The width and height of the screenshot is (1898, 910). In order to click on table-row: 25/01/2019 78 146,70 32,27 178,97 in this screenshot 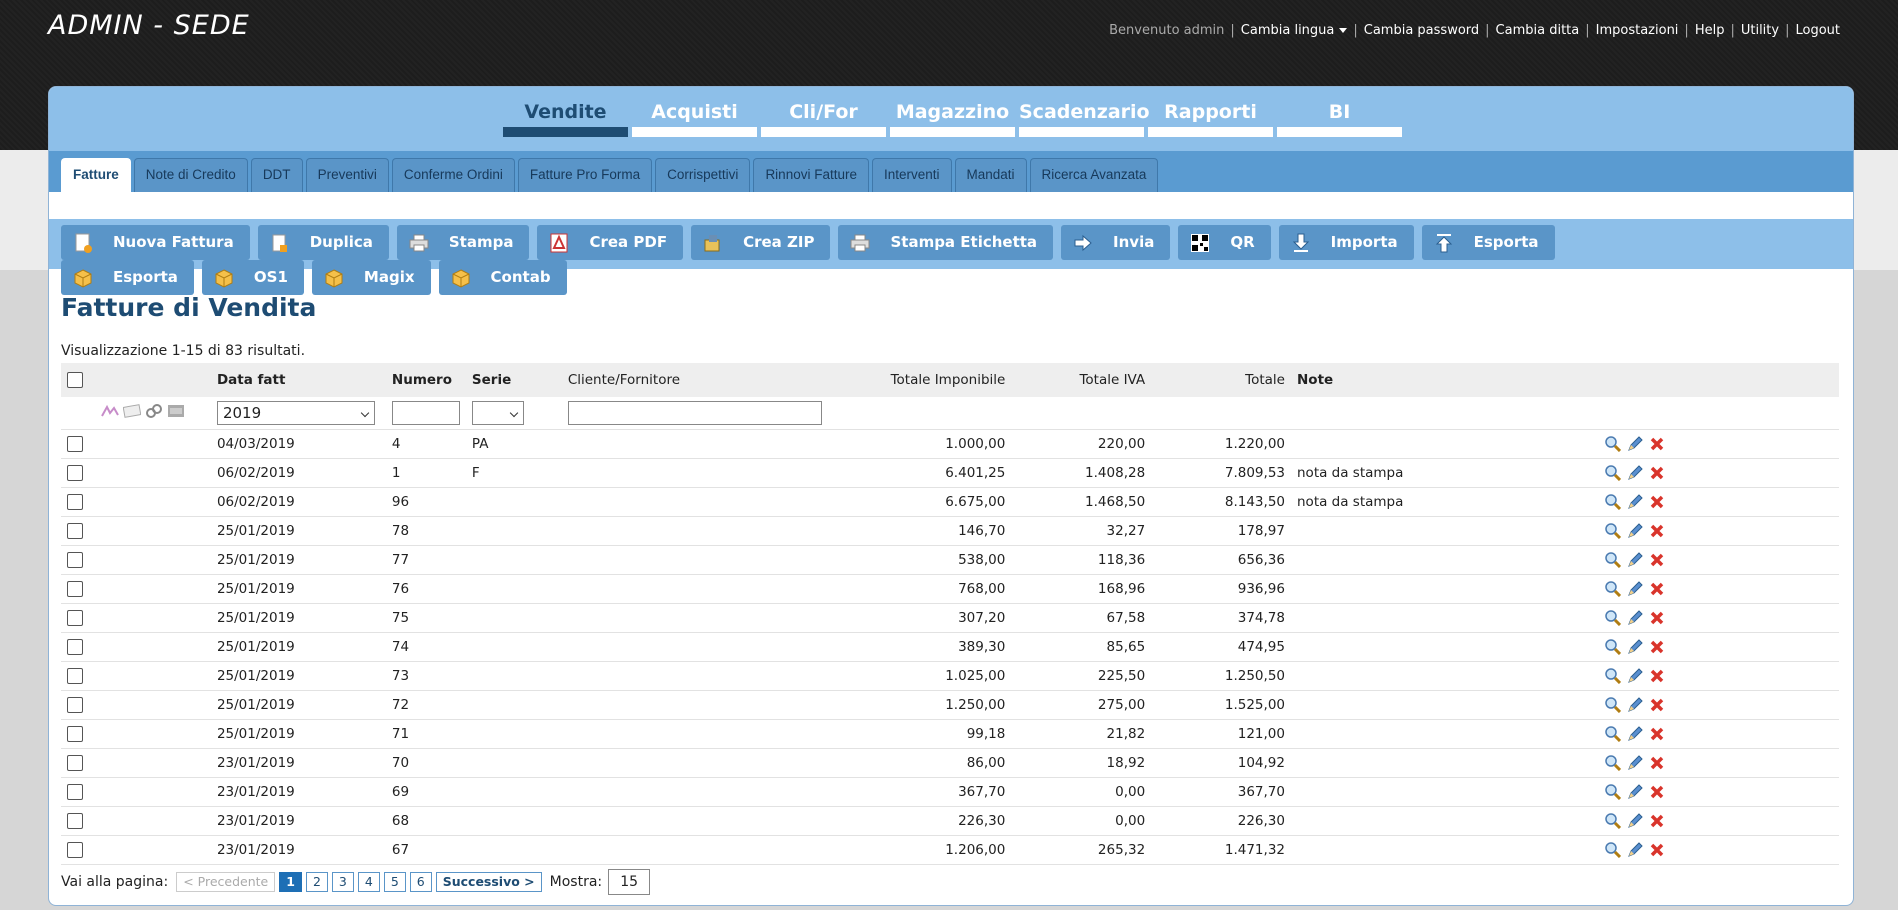, I will do `click(950, 531)`.